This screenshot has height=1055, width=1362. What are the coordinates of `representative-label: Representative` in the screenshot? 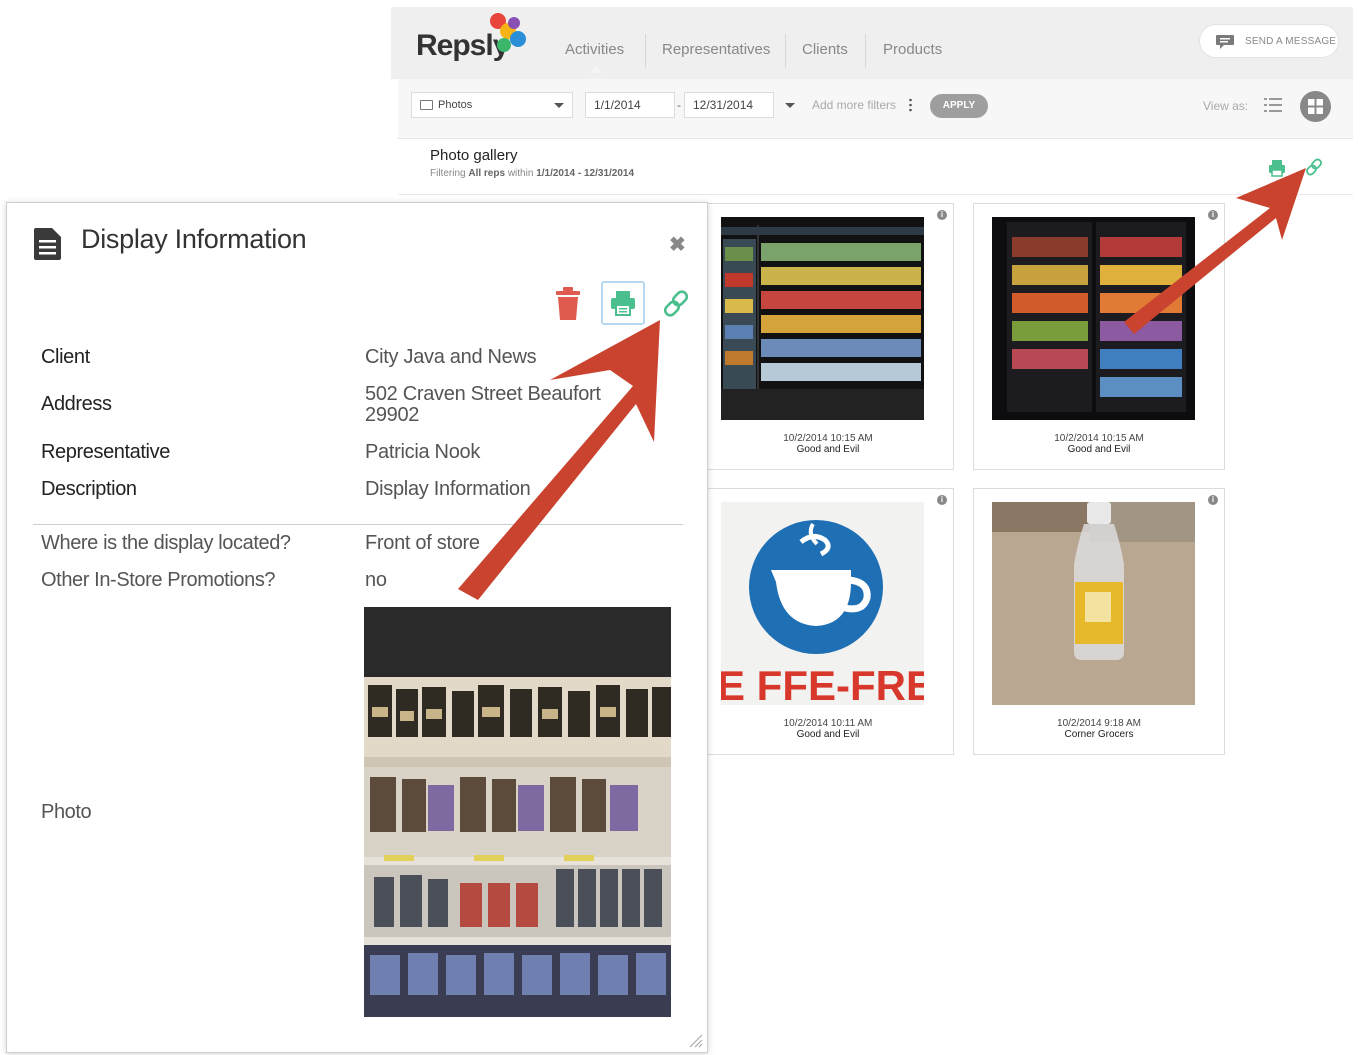 It's located at (105, 452).